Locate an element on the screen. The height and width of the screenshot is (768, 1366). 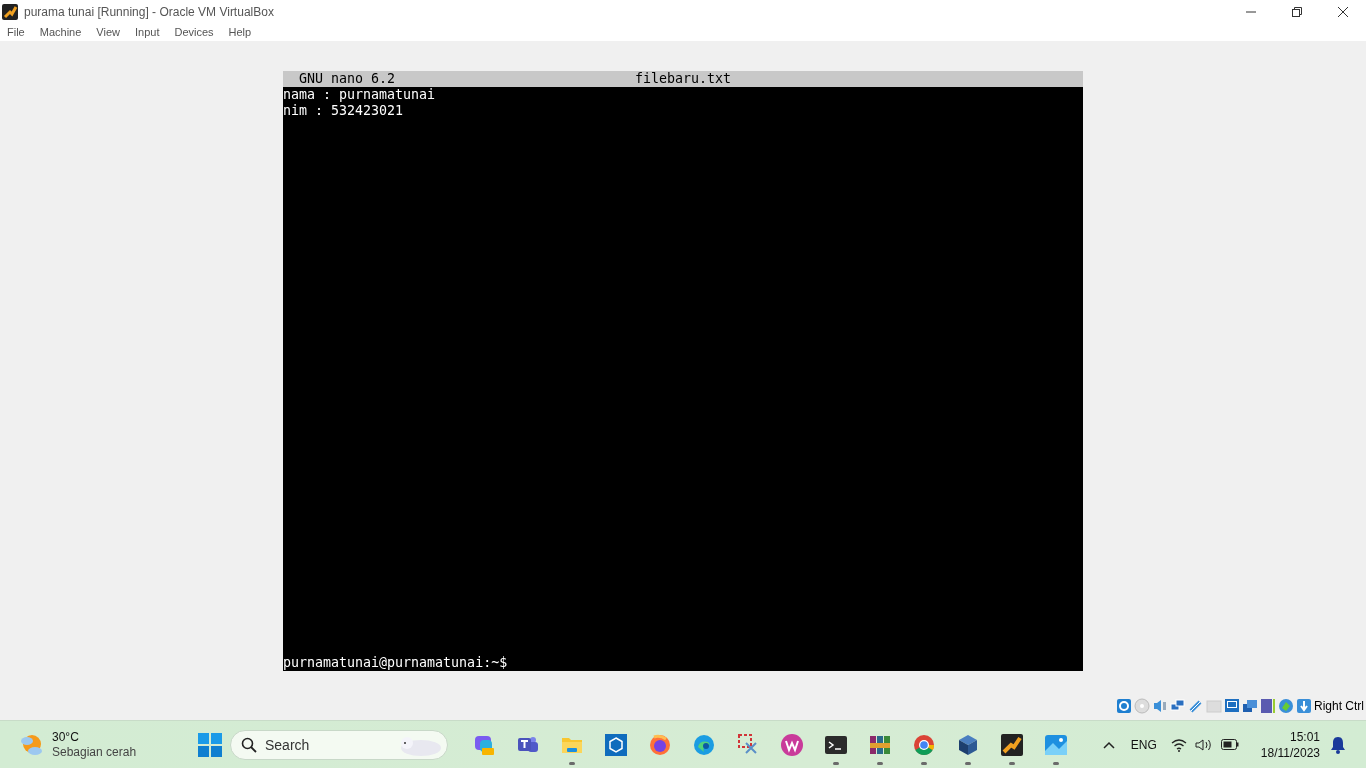
menu-item: Machine is located at coordinates (60, 32).